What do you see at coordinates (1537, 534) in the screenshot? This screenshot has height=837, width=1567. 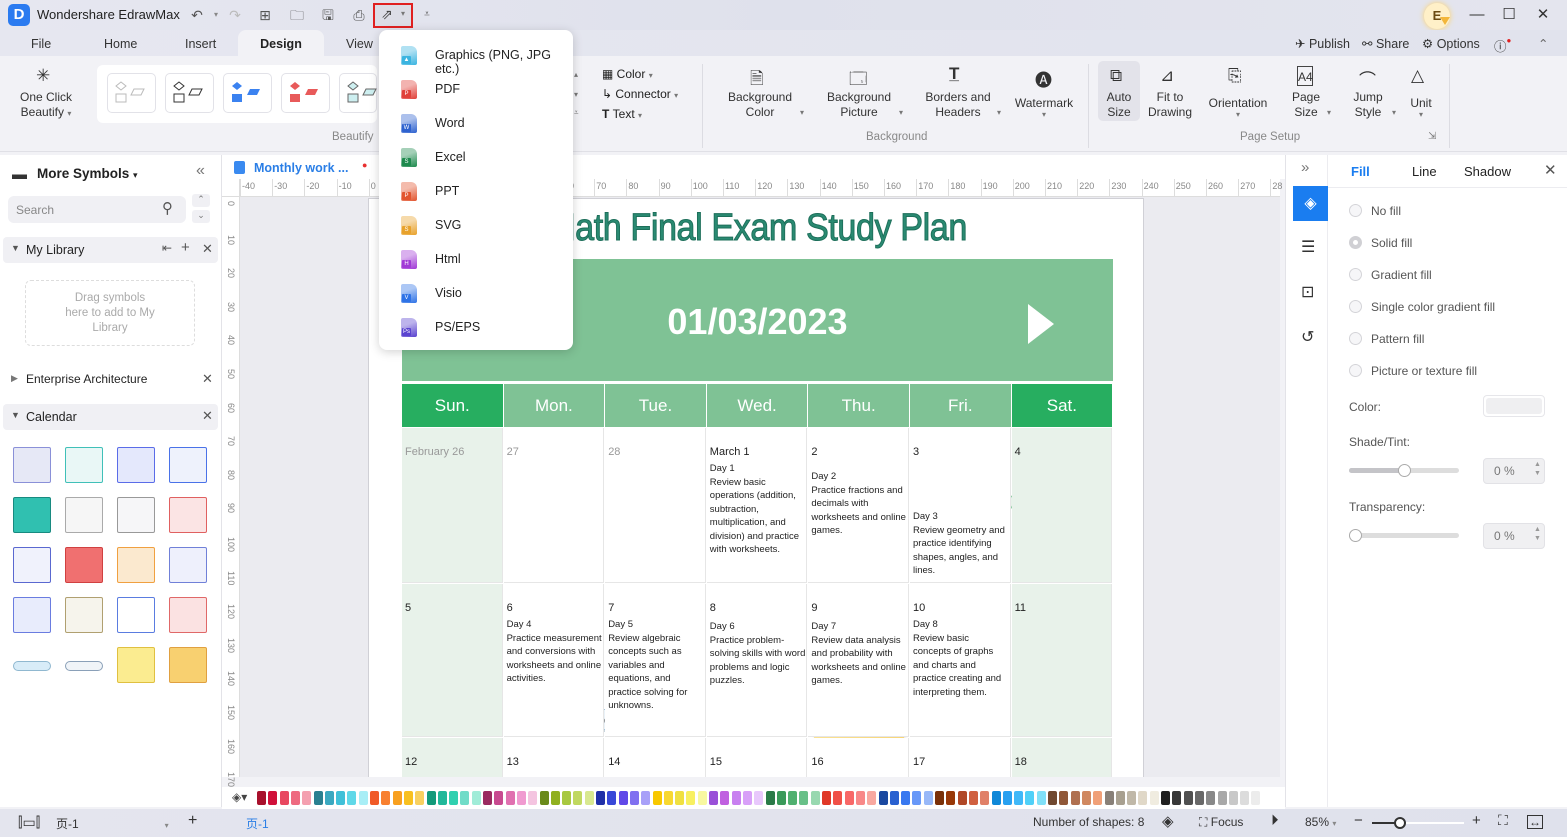 I see `spinner-icon: ▲ ▼` at bounding box center [1537, 534].